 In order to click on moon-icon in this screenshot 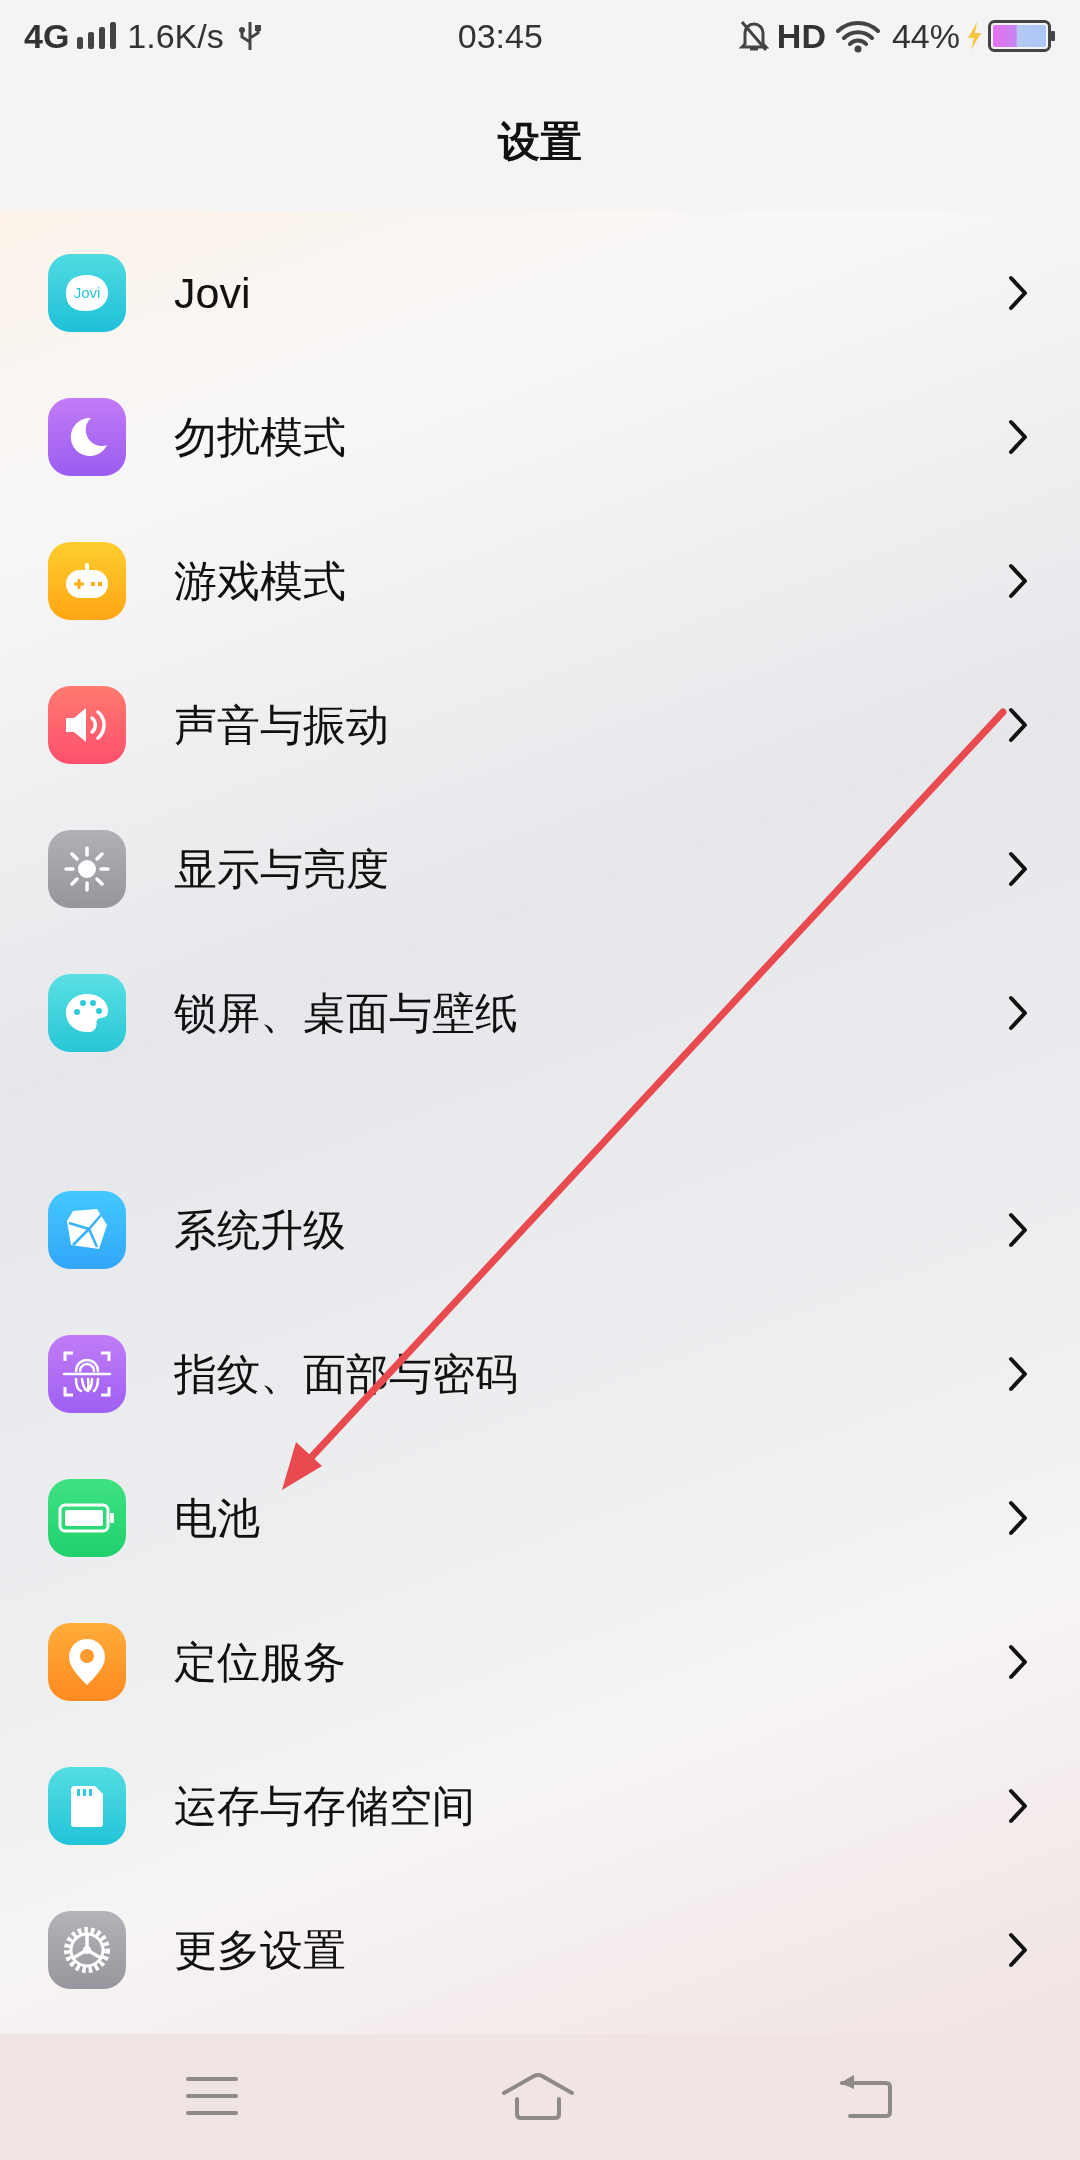, I will do `click(87, 437)`.